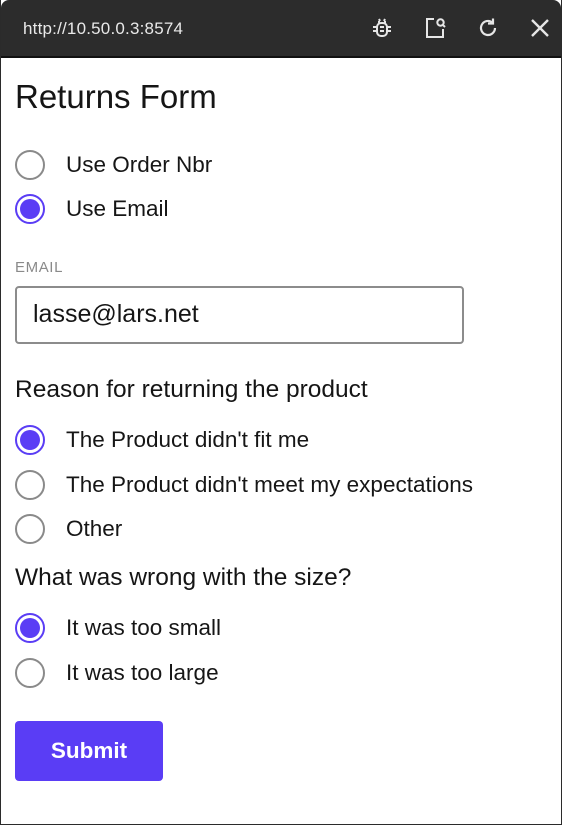  Describe the element at coordinates (89, 751) in the screenshot. I see `submit-button: Submit` at that location.